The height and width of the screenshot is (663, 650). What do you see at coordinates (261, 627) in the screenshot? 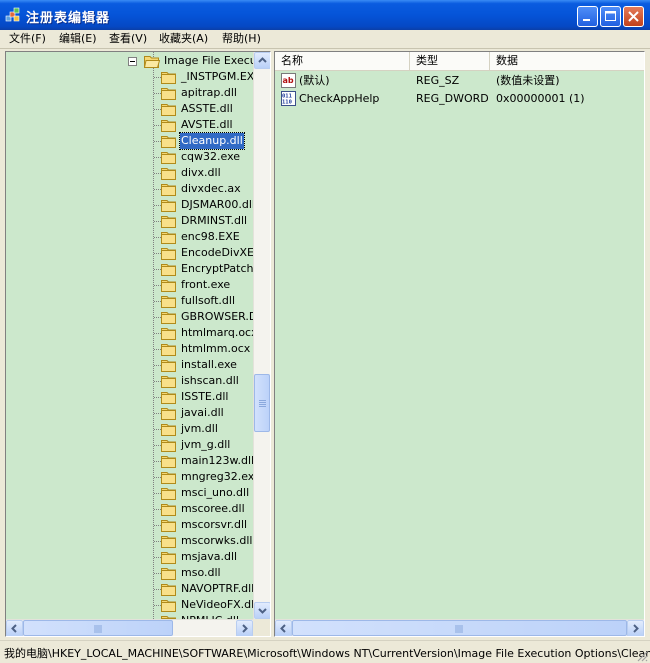
I see `scroll-corner` at bounding box center [261, 627].